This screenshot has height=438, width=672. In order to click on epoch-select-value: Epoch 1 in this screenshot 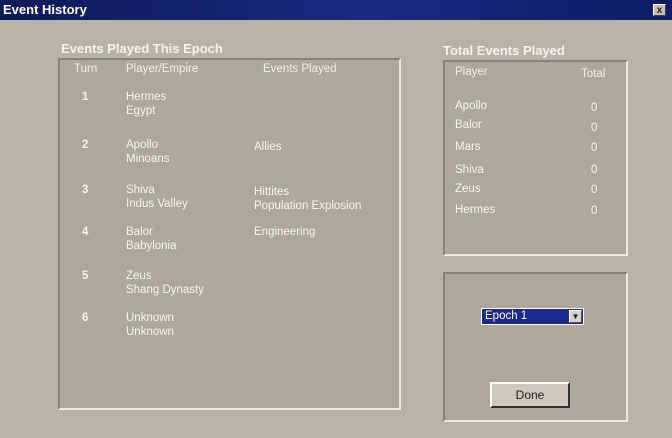, I will do `click(506, 316)`.